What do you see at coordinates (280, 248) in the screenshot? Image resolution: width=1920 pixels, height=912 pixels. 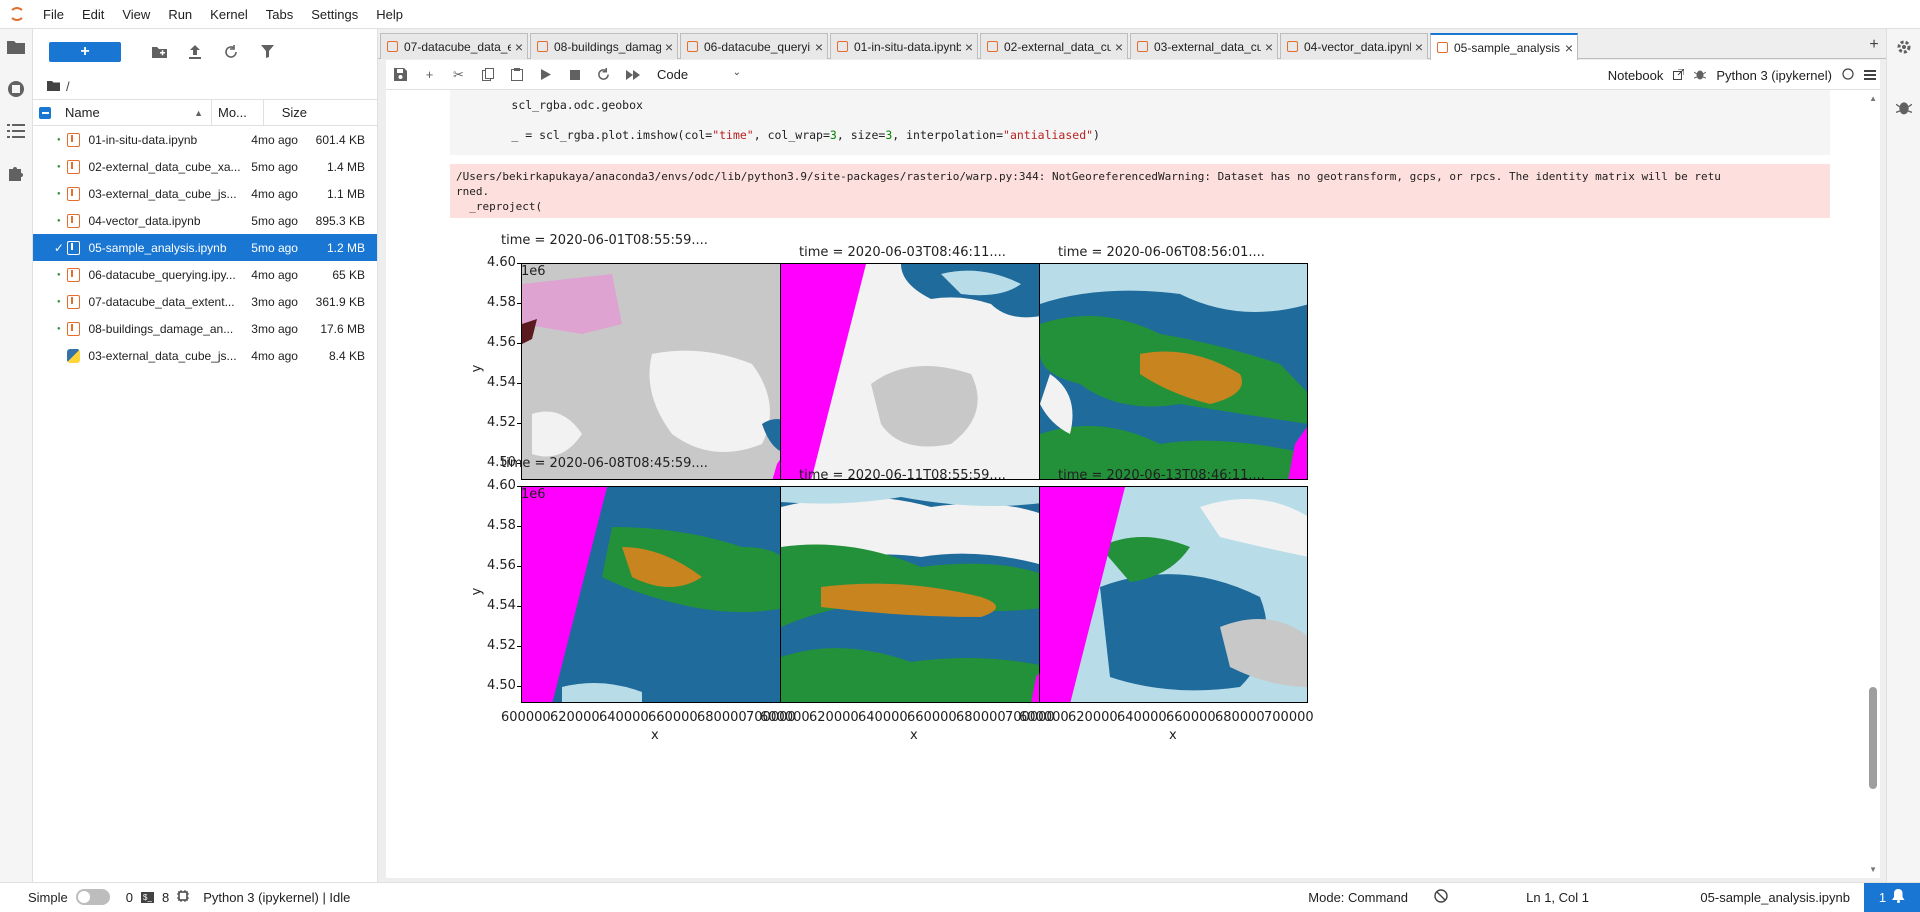 I see `file-modified: 5mo ago` at bounding box center [280, 248].